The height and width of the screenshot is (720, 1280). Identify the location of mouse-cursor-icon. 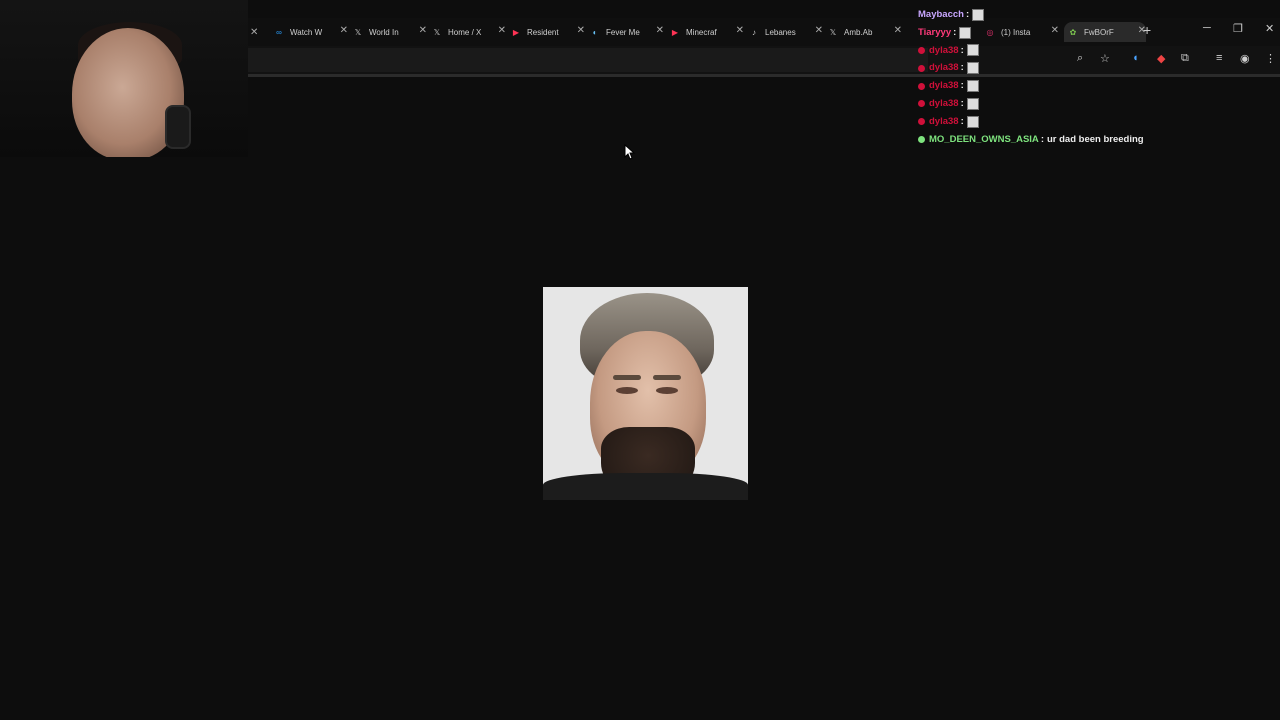
(630, 152).